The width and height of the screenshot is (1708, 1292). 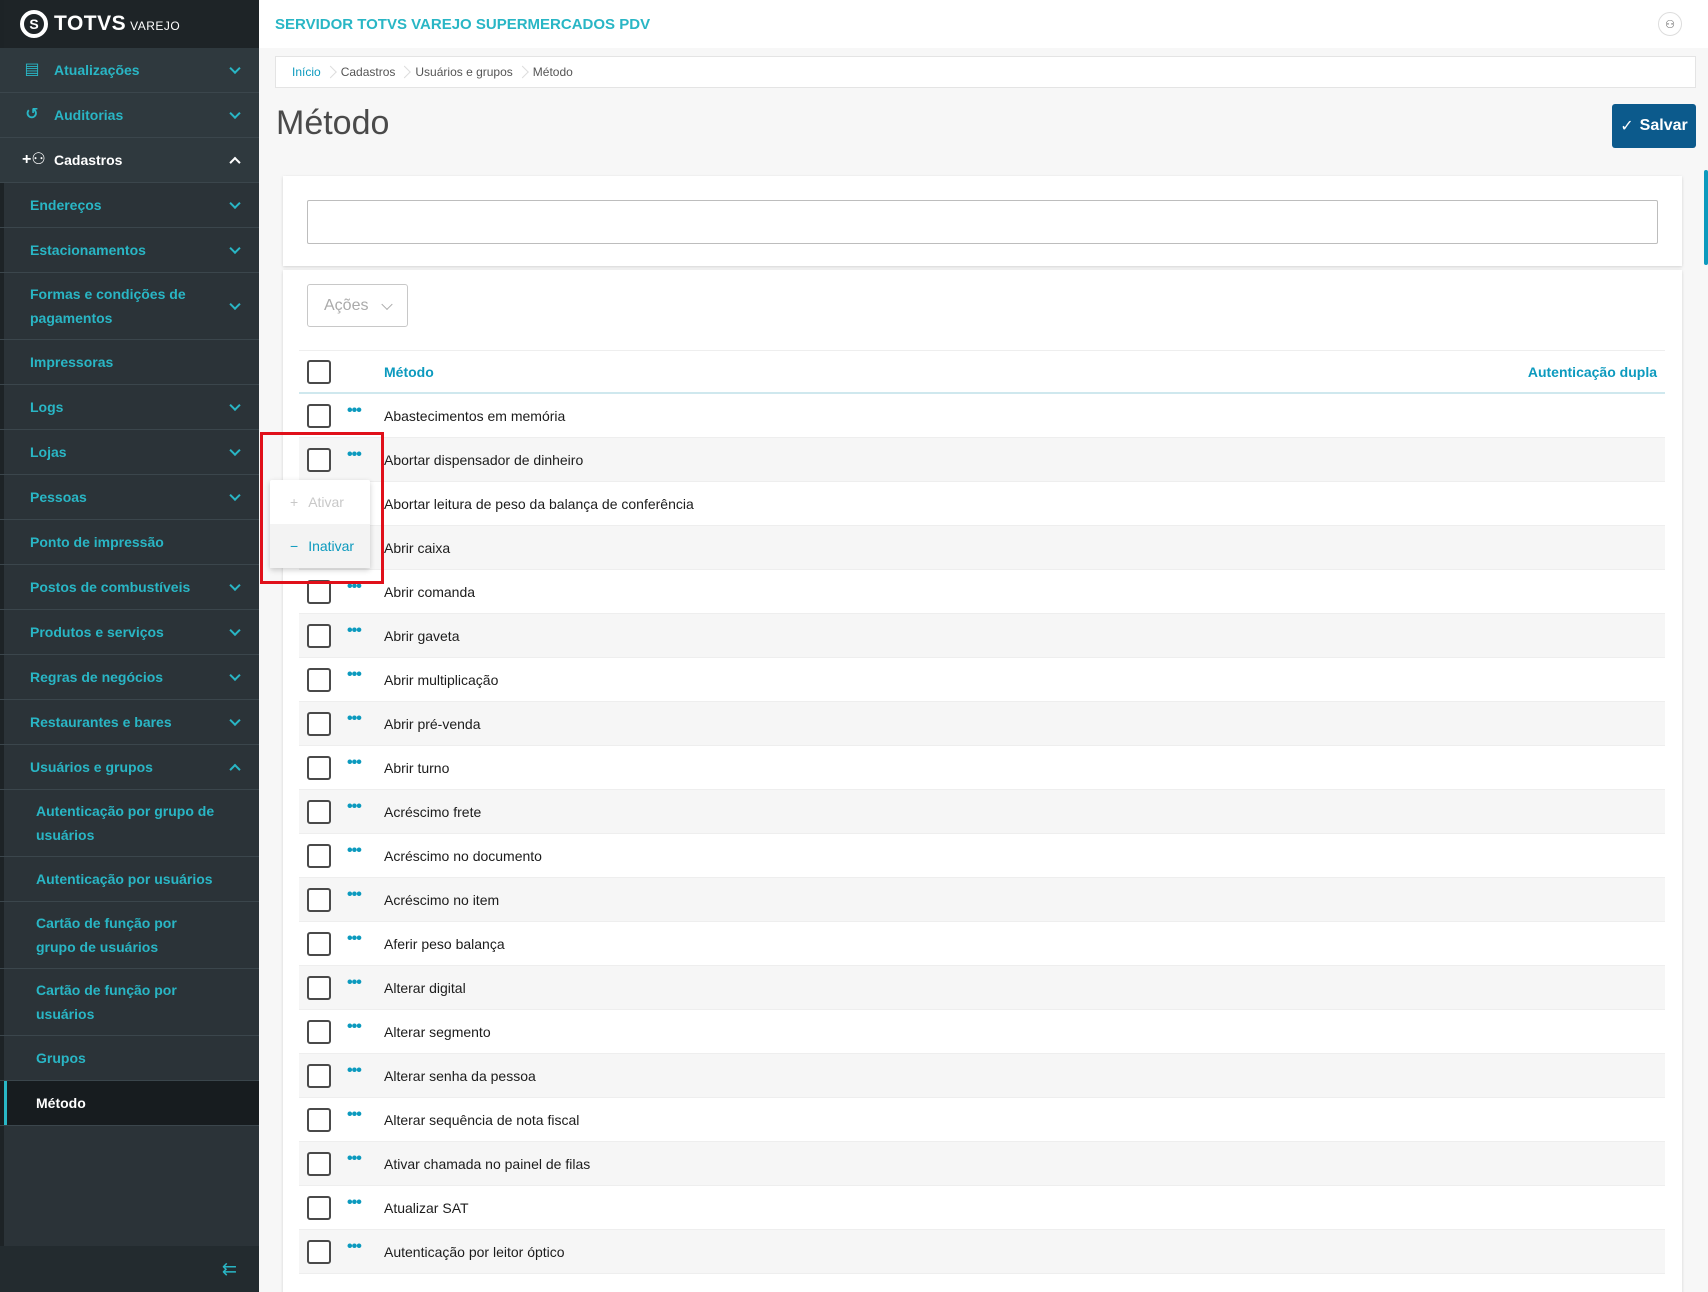 What do you see at coordinates (129, 1002) in the screenshot?
I see `sidebar-item-cartao-de-funcao-por-usuarios: Cartão de função por usuários` at bounding box center [129, 1002].